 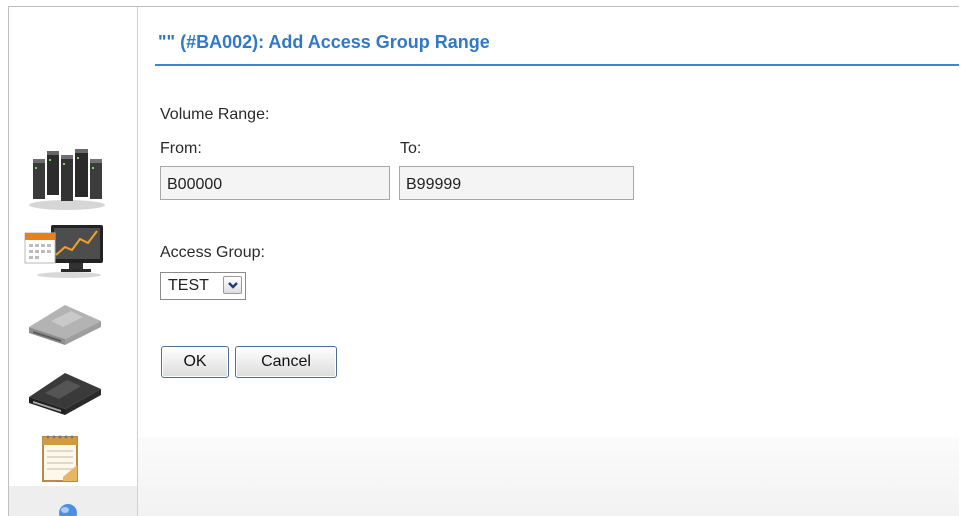 What do you see at coordinates (195, 362) in the screenshot?
I see `ok-button: OK` at bounding box center [195, 362].